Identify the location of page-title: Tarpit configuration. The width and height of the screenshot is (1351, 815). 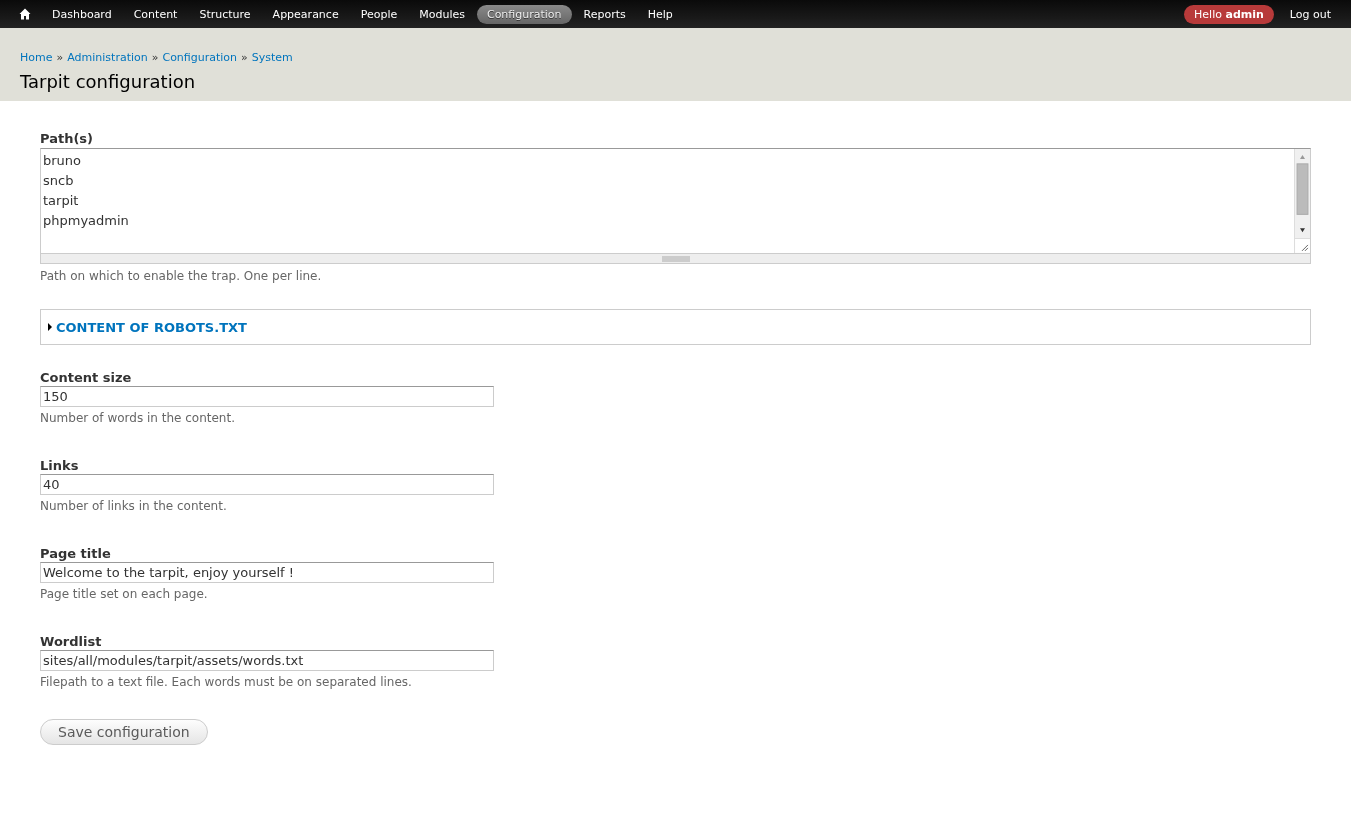
(108, 81).